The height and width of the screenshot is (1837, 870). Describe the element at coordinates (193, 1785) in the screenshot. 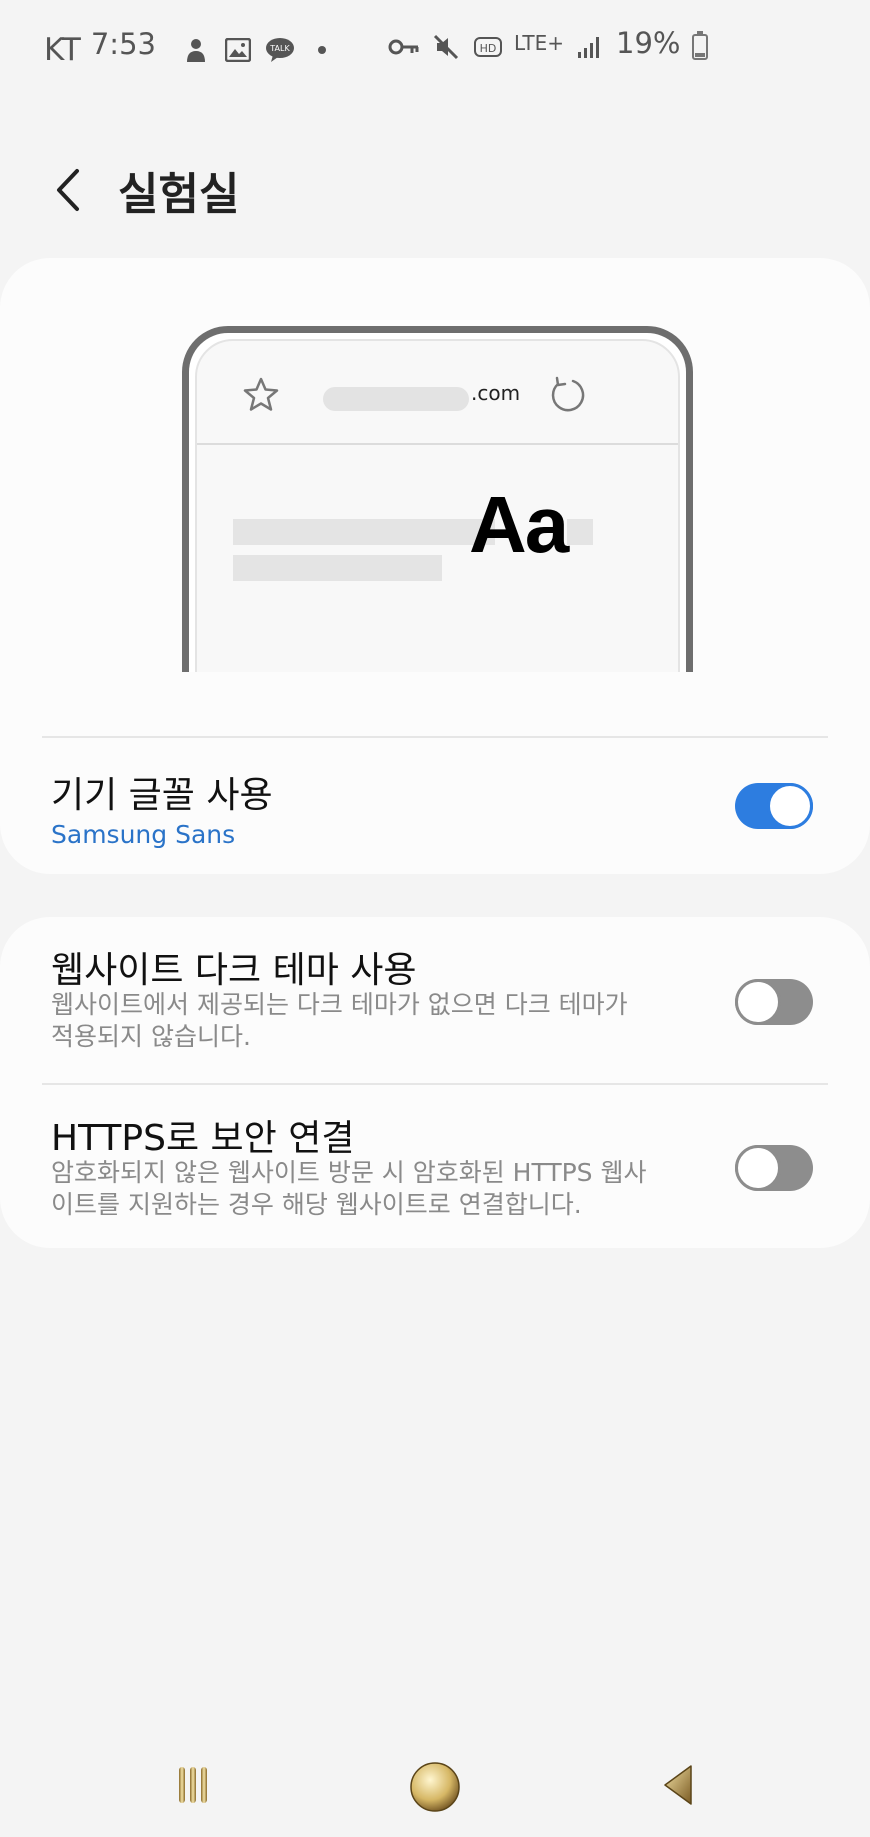

I see `recent-apps-icon` at that location.